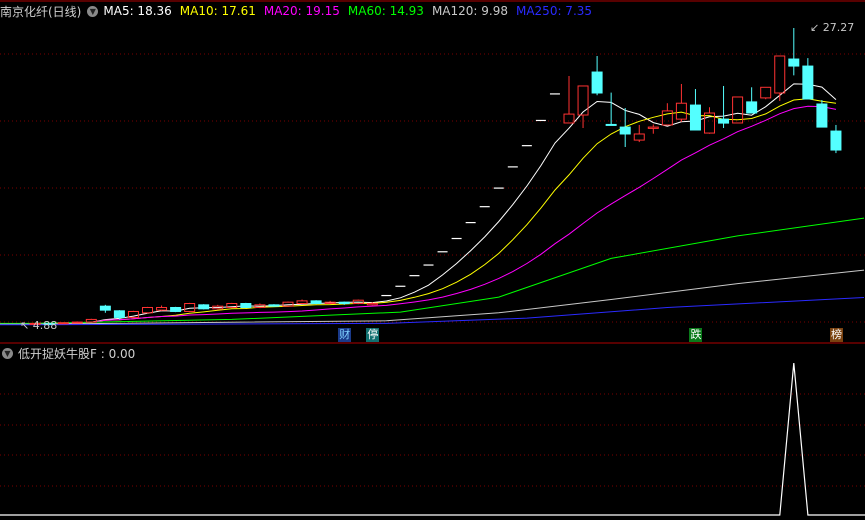  Describe the element at coordinates (554, 11) in the screenshot. I see `ma250-value: MA250: 7.35` at that location.